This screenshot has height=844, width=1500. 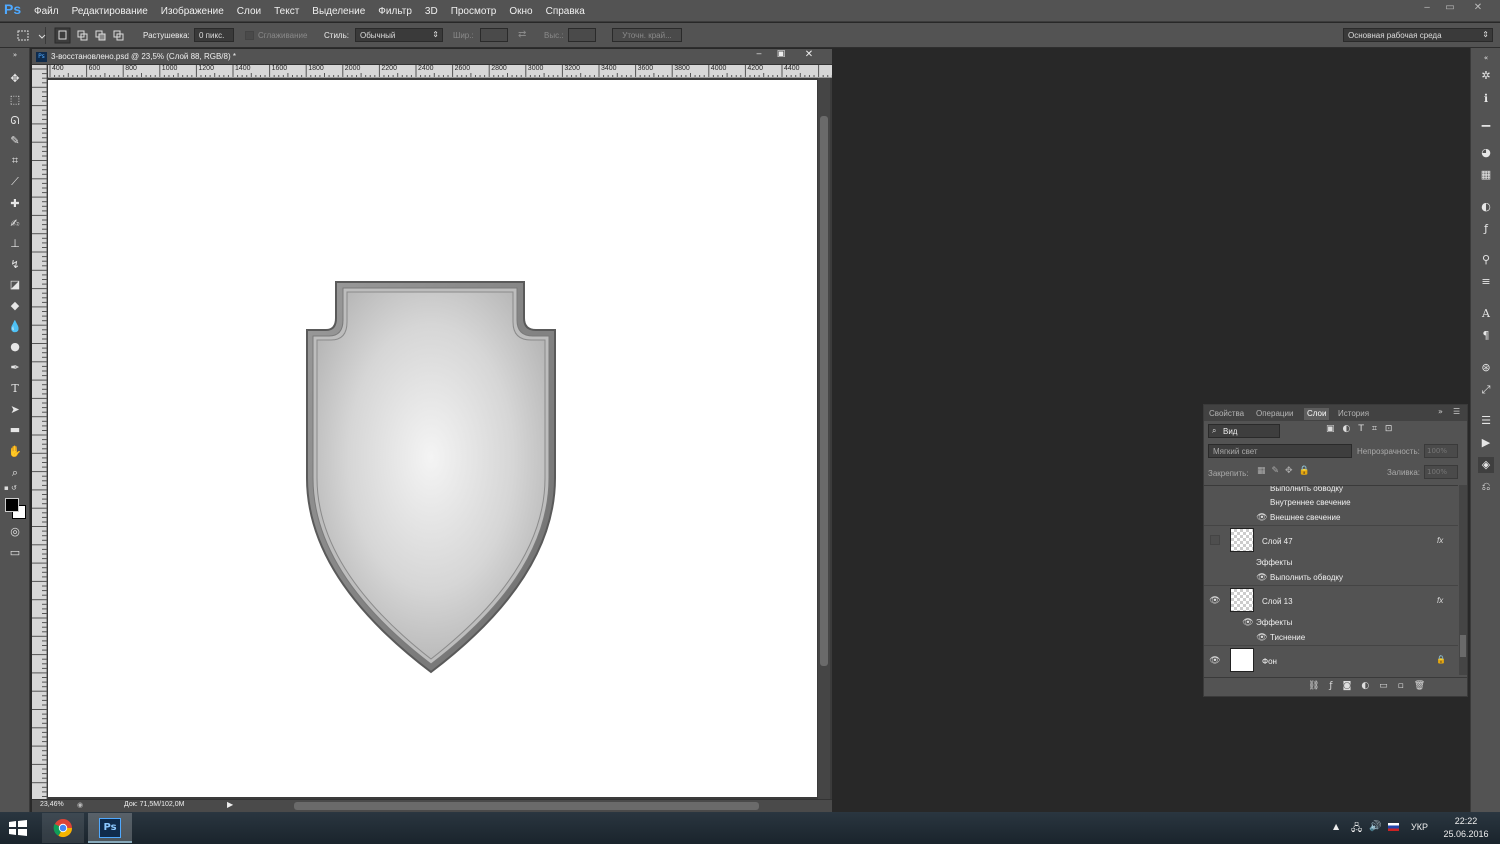 I want to click on layers-icon: ◈, so click(x=1486, y=465).